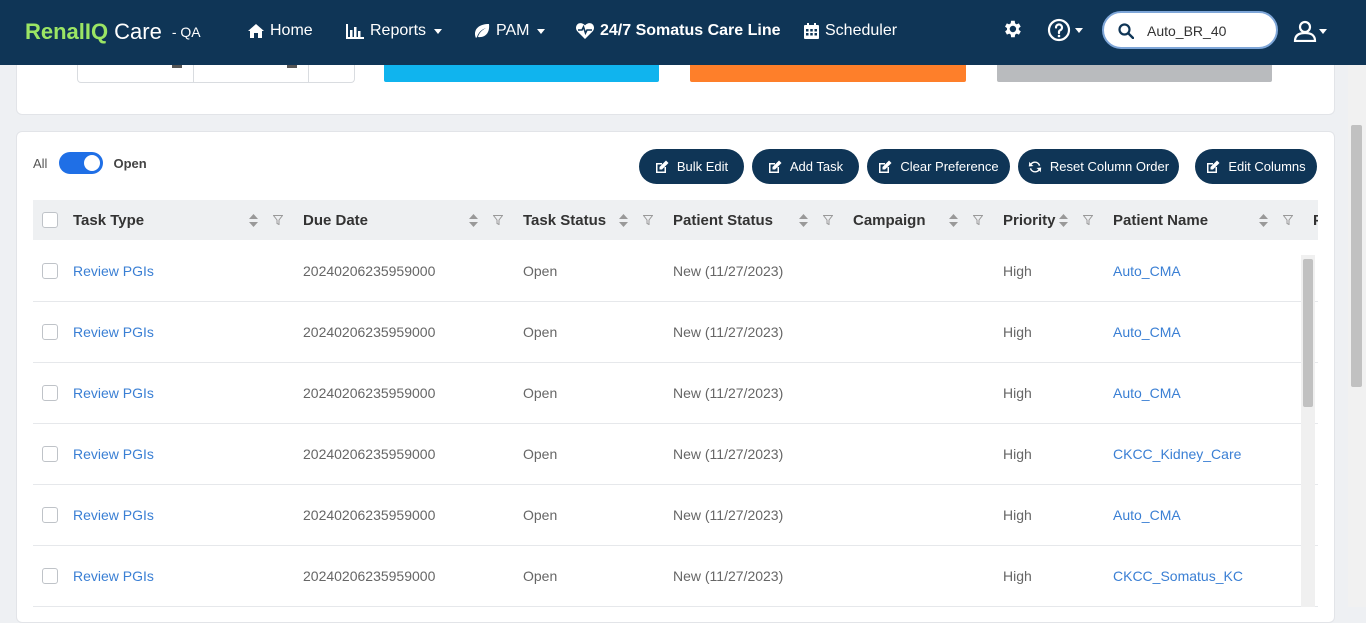 The height and width of the screenshot is (623, 1366). What do you see at coordinates (690, 30) in the screenshot?
I see `nav-care-line-label: 24/7 Somatus Care Line` at bounding box center [690, 30].